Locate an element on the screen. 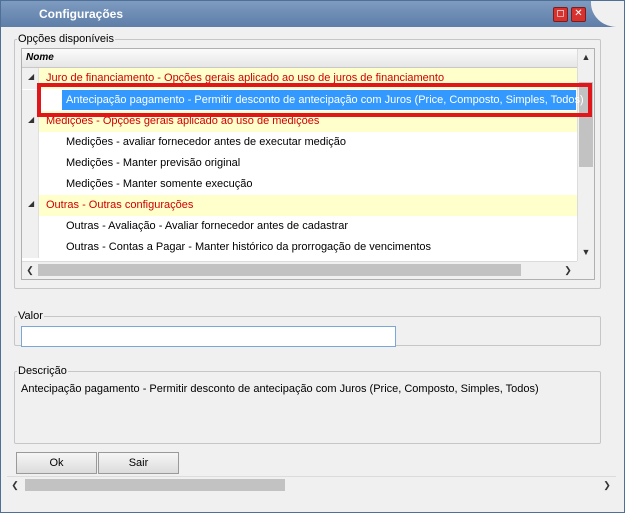  horizontal-scroll-thumb is located at coordinates (279, 270).